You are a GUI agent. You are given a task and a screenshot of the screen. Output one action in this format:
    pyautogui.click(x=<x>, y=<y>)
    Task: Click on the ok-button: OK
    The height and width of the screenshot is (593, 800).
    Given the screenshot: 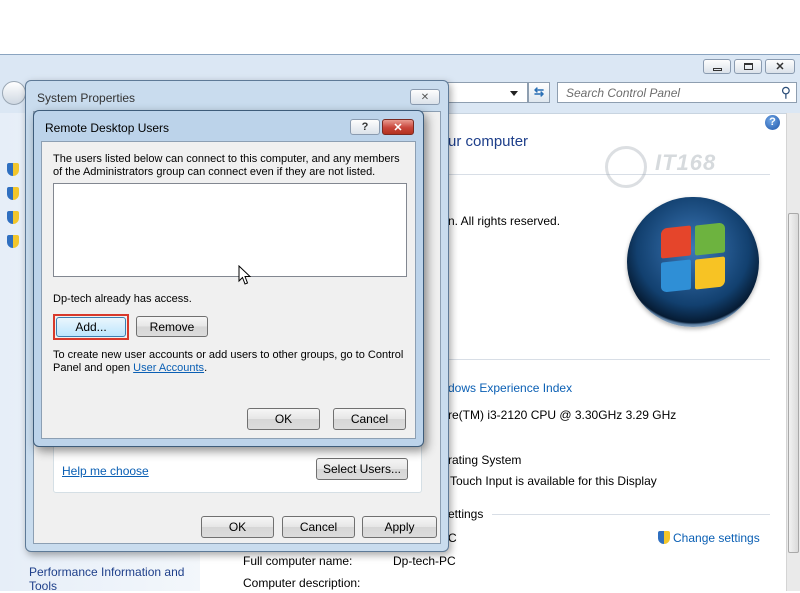 What is the action you would take?
    pyautogui.click(x=237, y=527)
    